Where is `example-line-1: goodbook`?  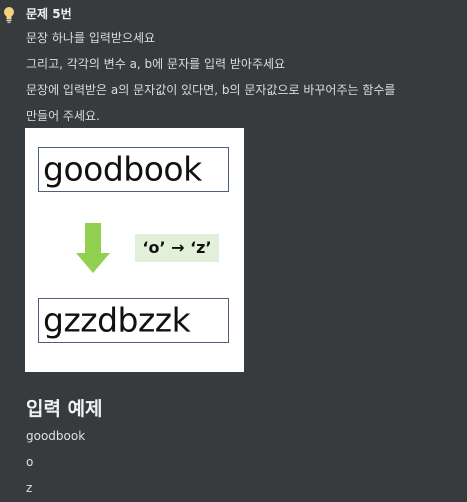 example-line-1: goodbook is located at coordinates (56, 436).